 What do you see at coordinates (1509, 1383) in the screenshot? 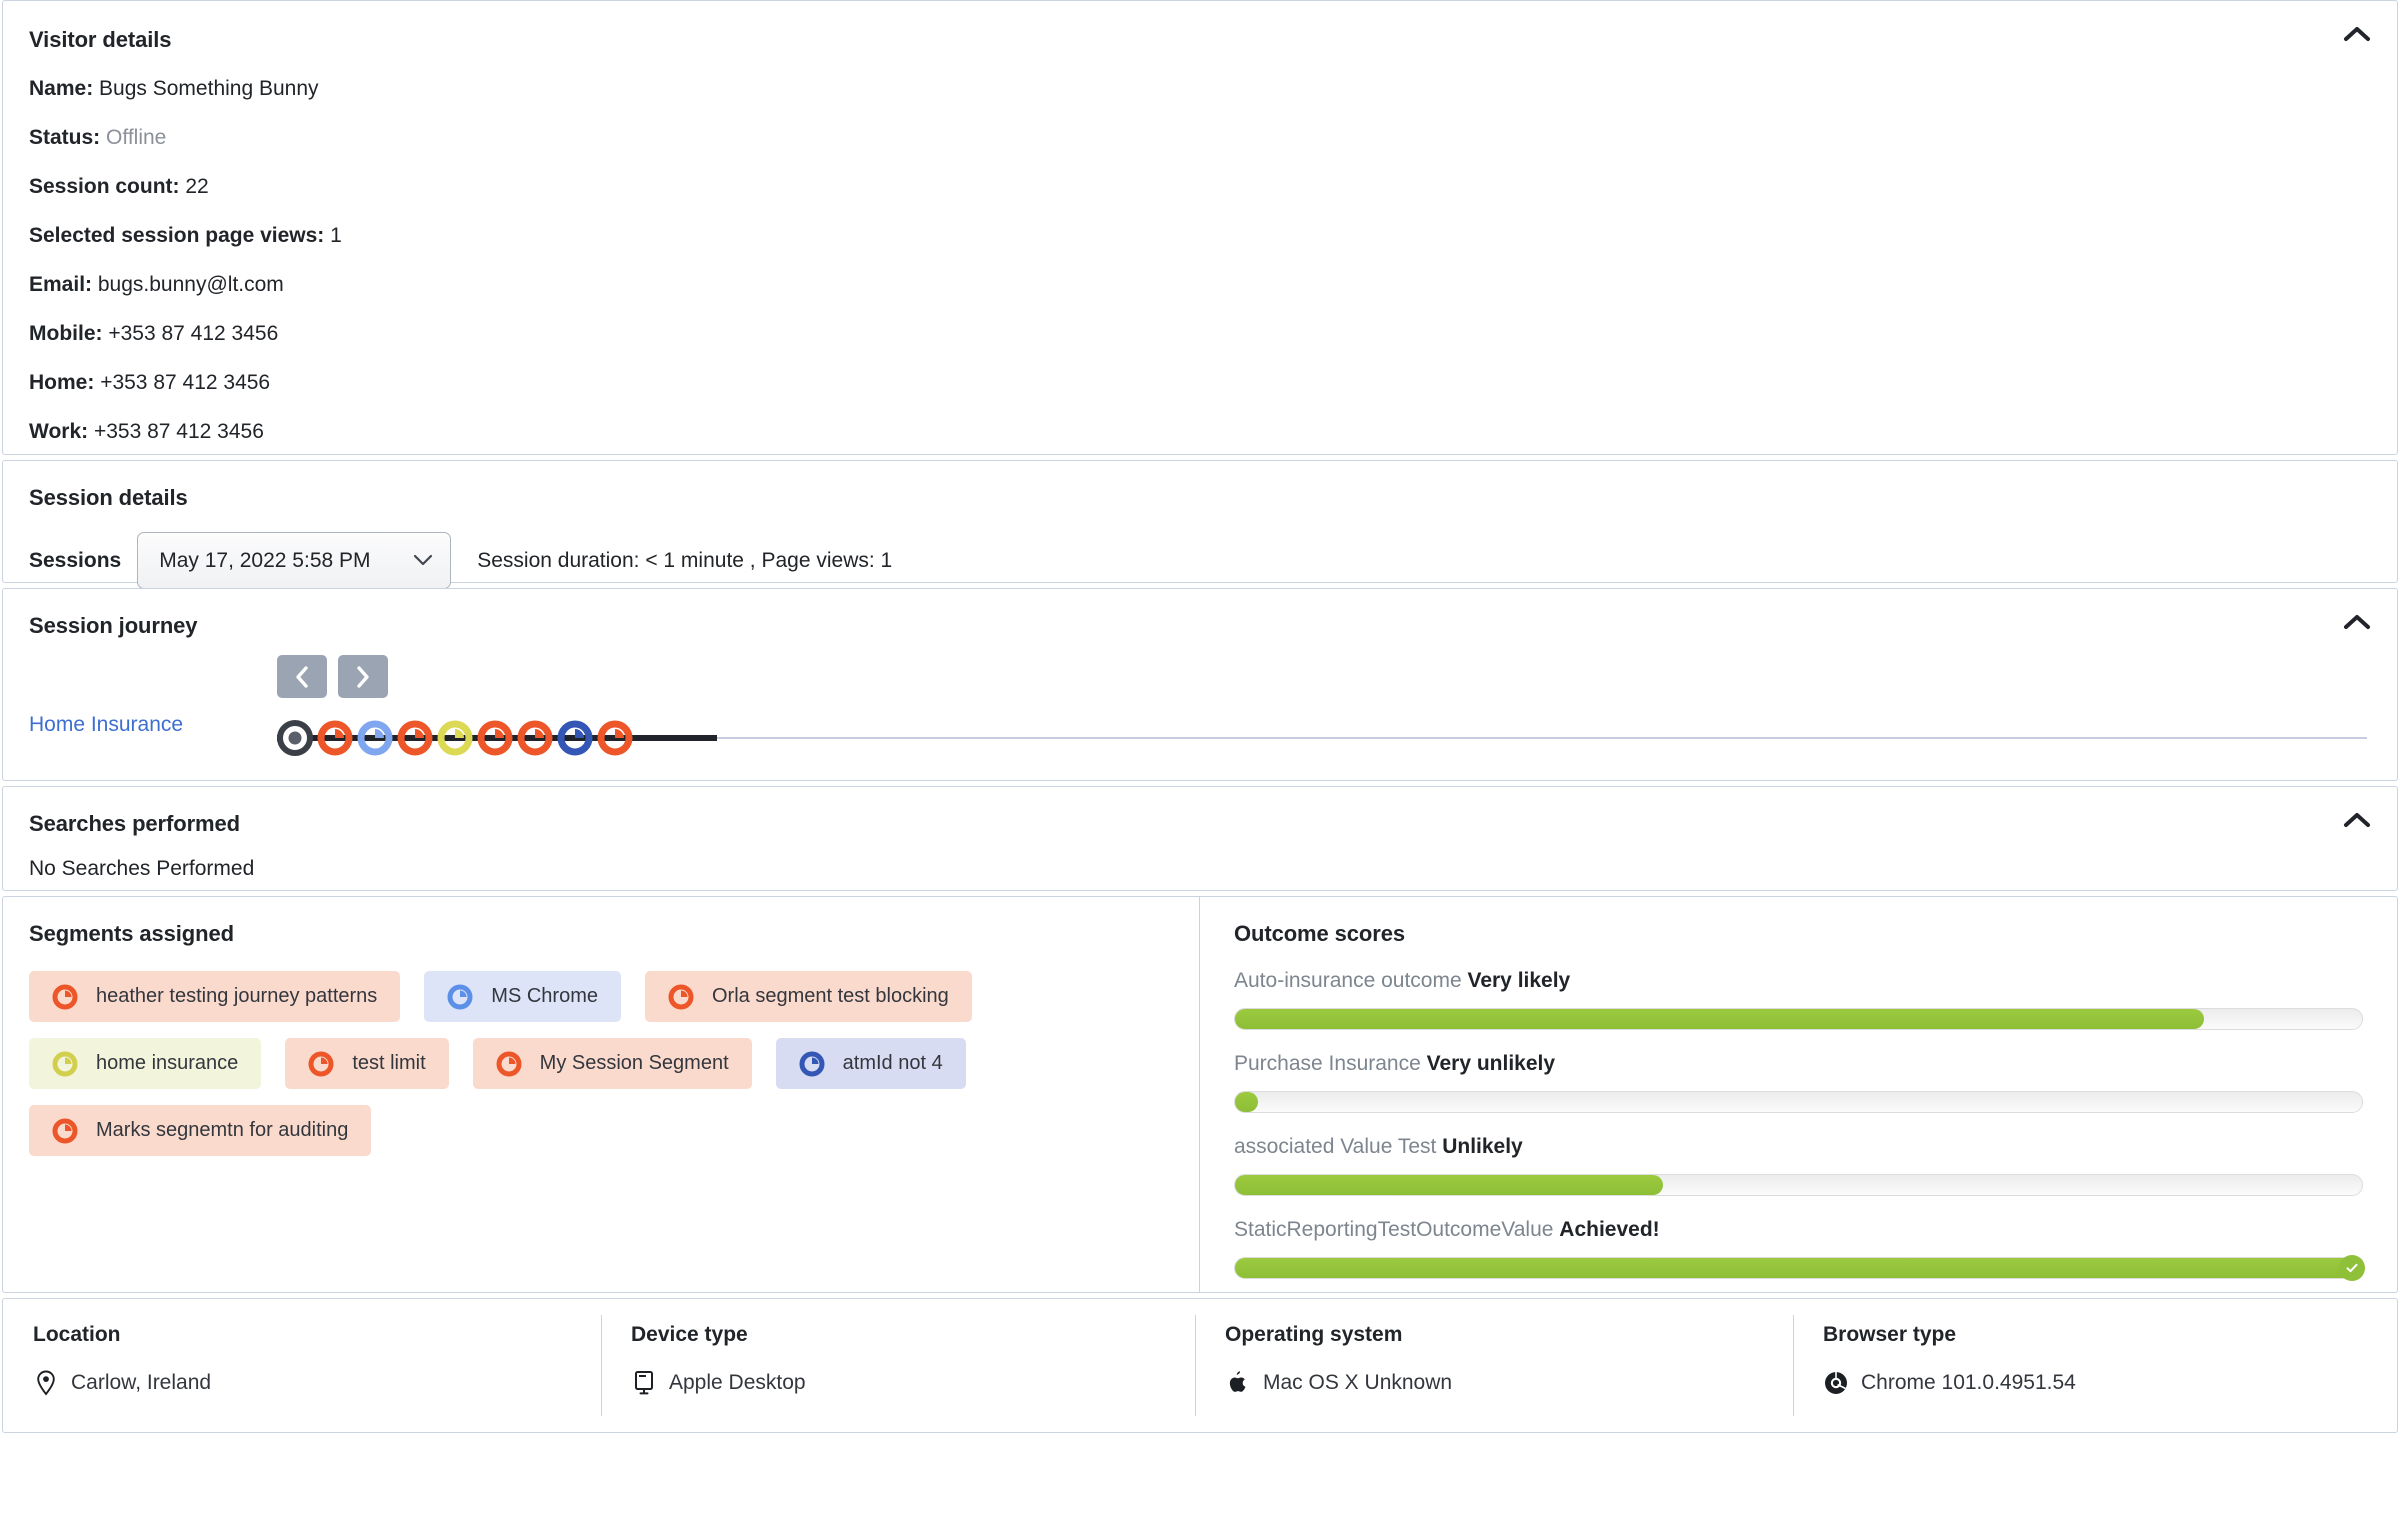
I see `meta-value-operating-system: Mac OS X Unknown` at bounding box center [1509, 1383].